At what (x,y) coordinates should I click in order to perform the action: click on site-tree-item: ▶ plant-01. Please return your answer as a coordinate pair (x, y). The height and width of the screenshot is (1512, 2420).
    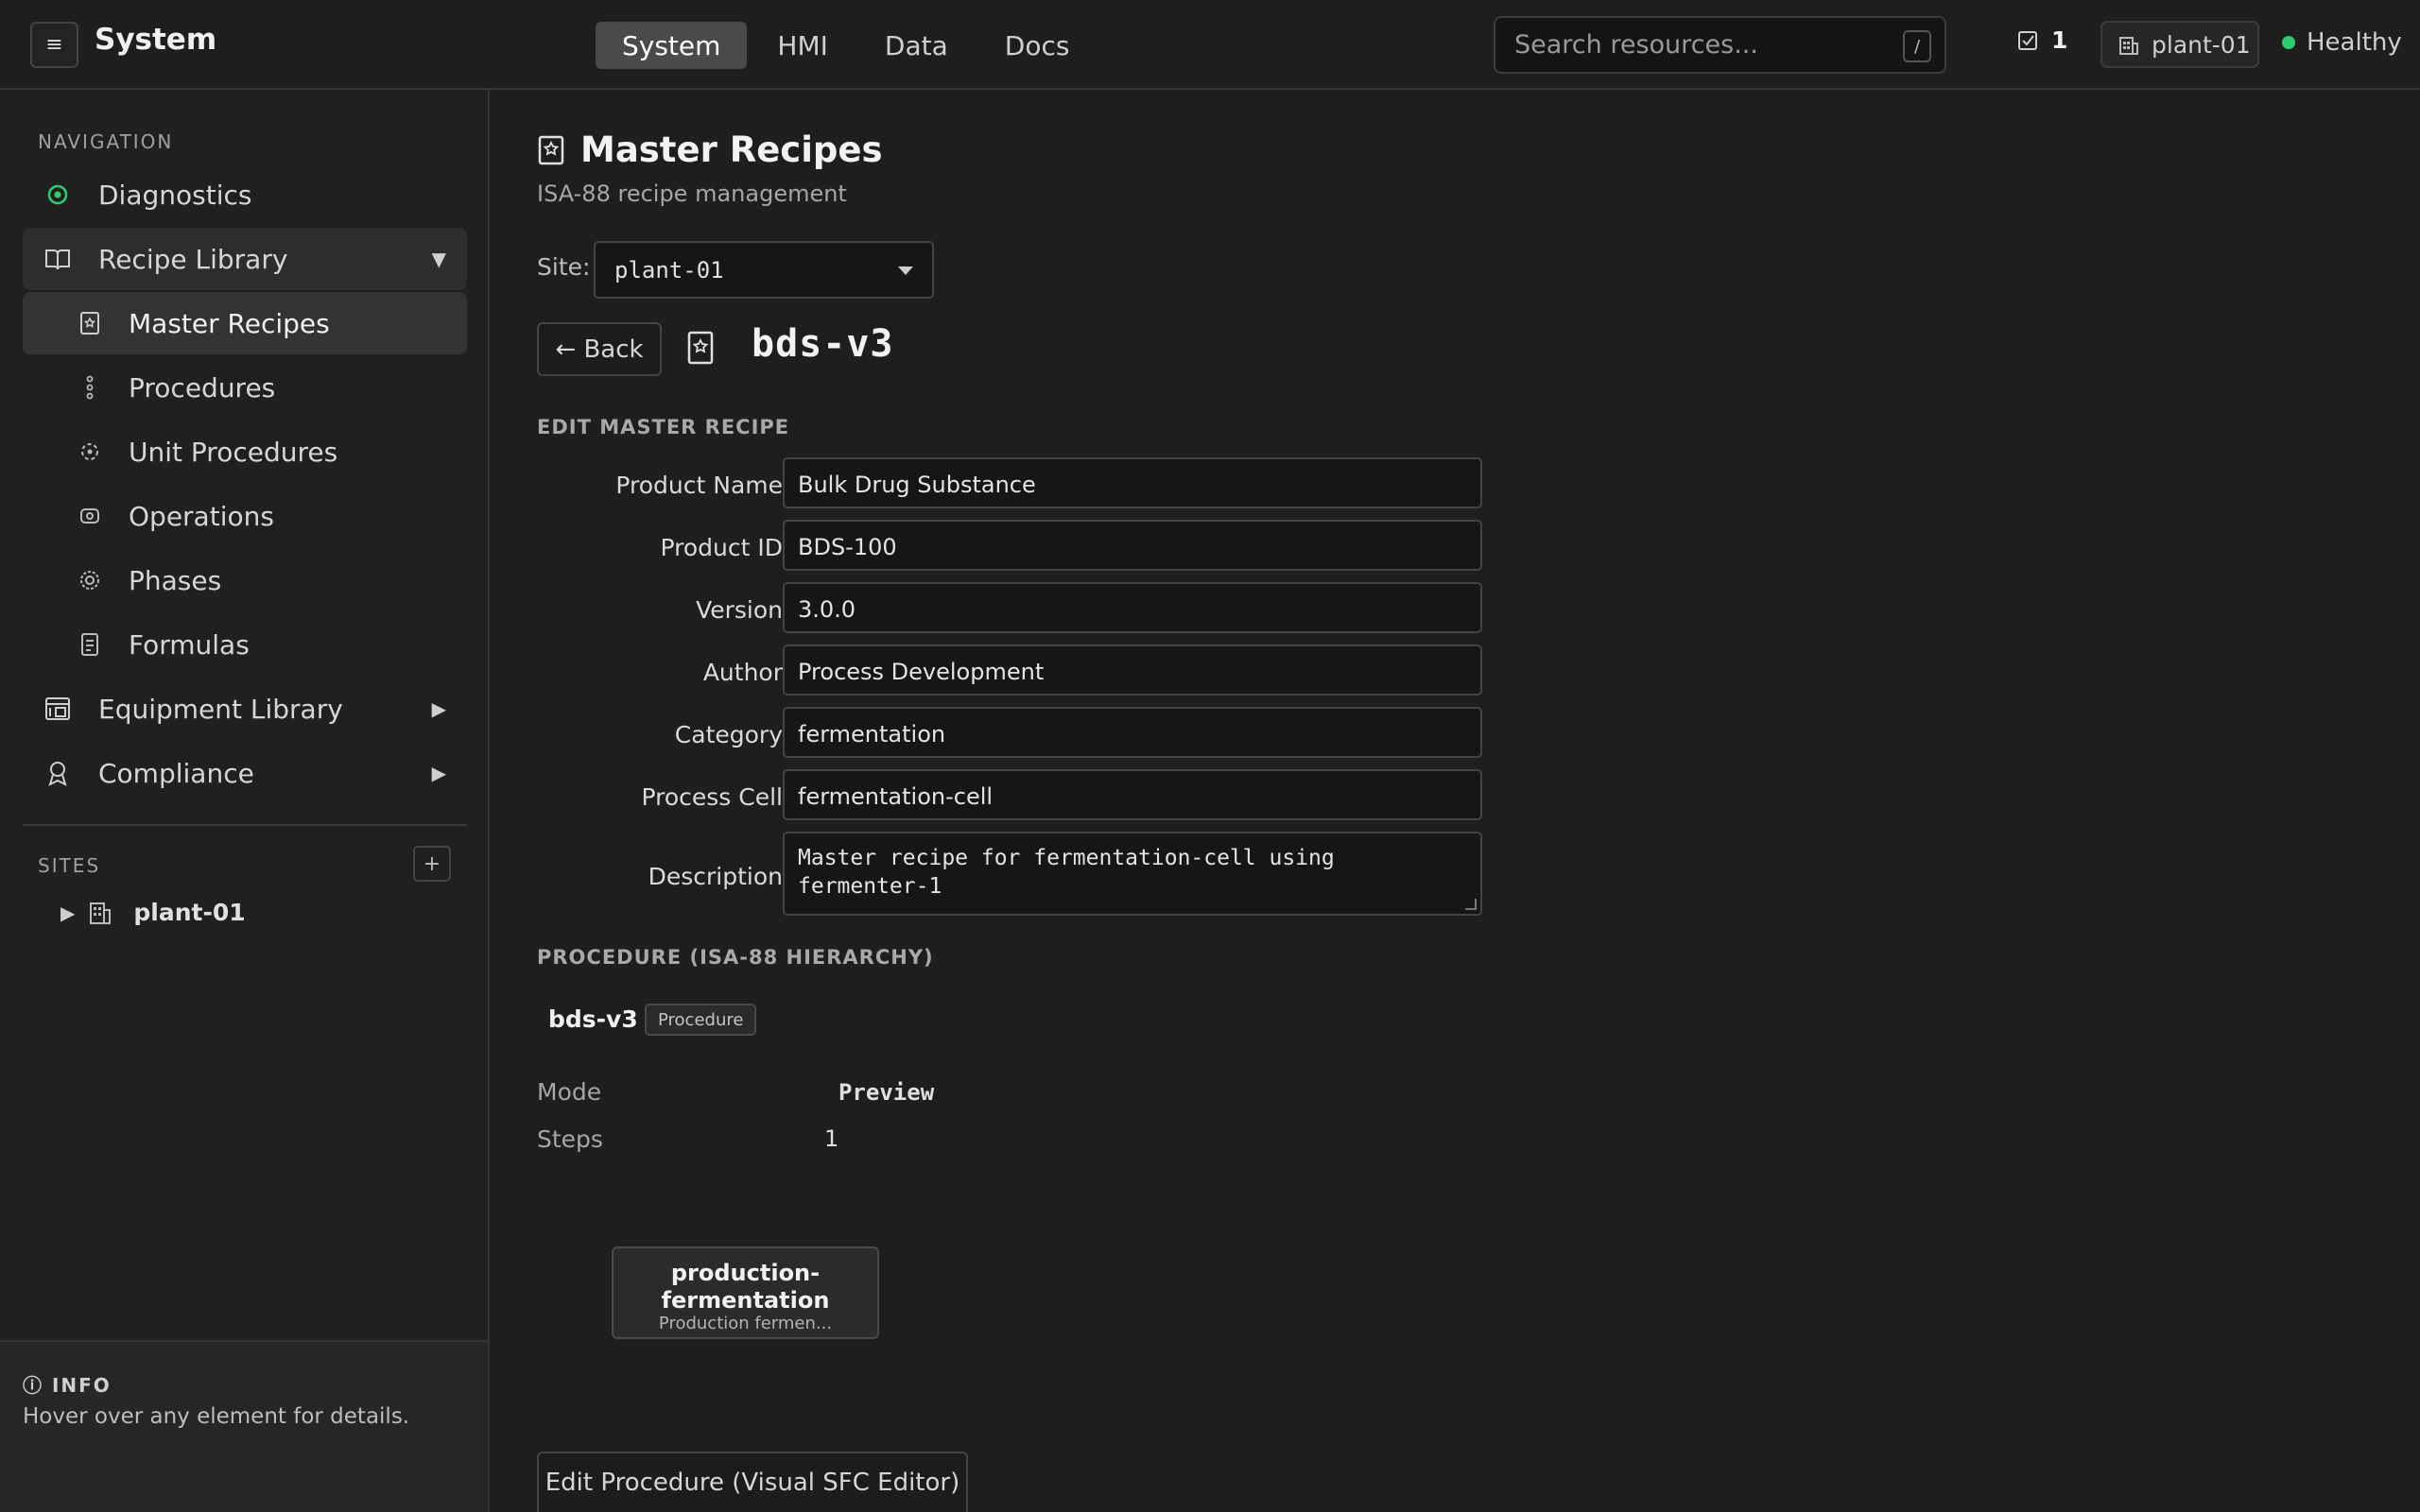
    Looking at the image, I should click on (153, 912).